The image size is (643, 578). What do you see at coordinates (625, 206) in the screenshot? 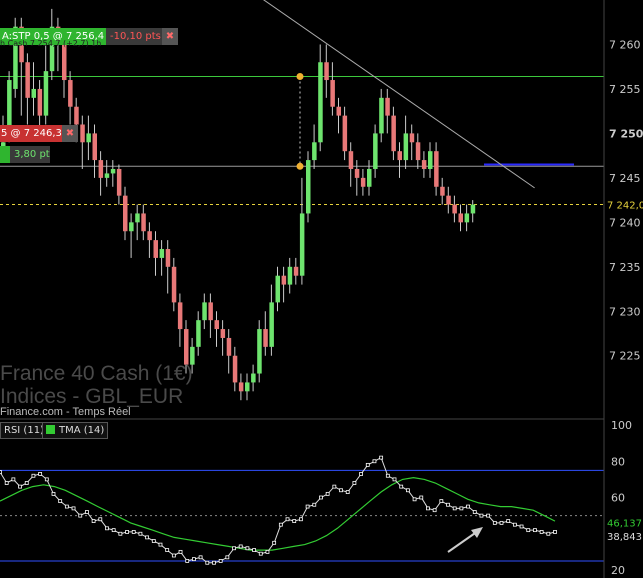
I see `last-price-label: 7 242,0` at bounding box center [625, 206].